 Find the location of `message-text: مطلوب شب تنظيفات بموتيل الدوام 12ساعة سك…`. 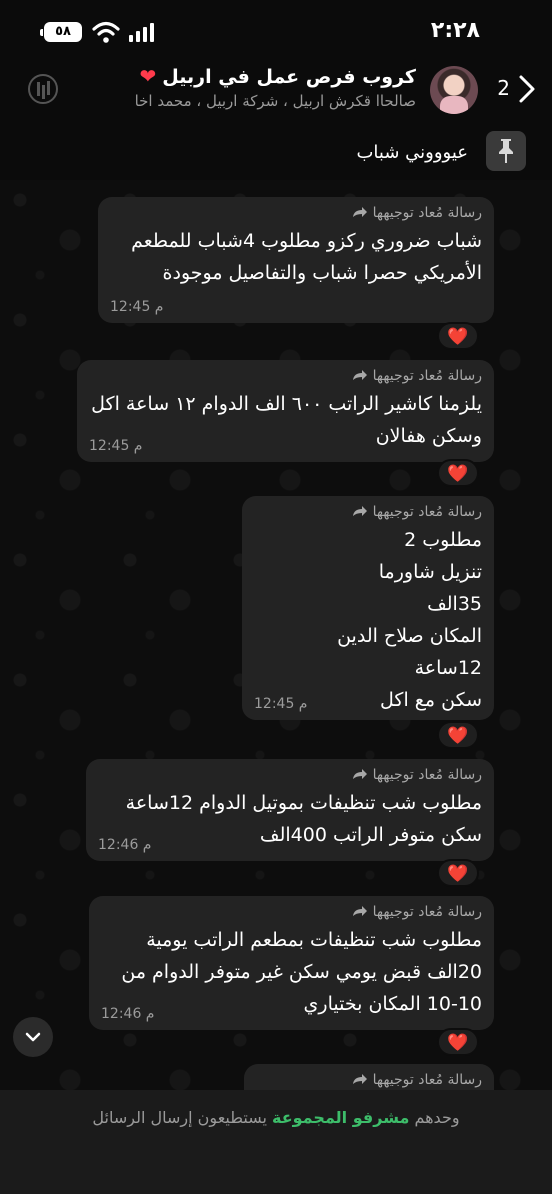

message-text: مطلوب شب تنظيفات بموتيل الدوام 12ساعة سك… is located at coordinates (303, 819).